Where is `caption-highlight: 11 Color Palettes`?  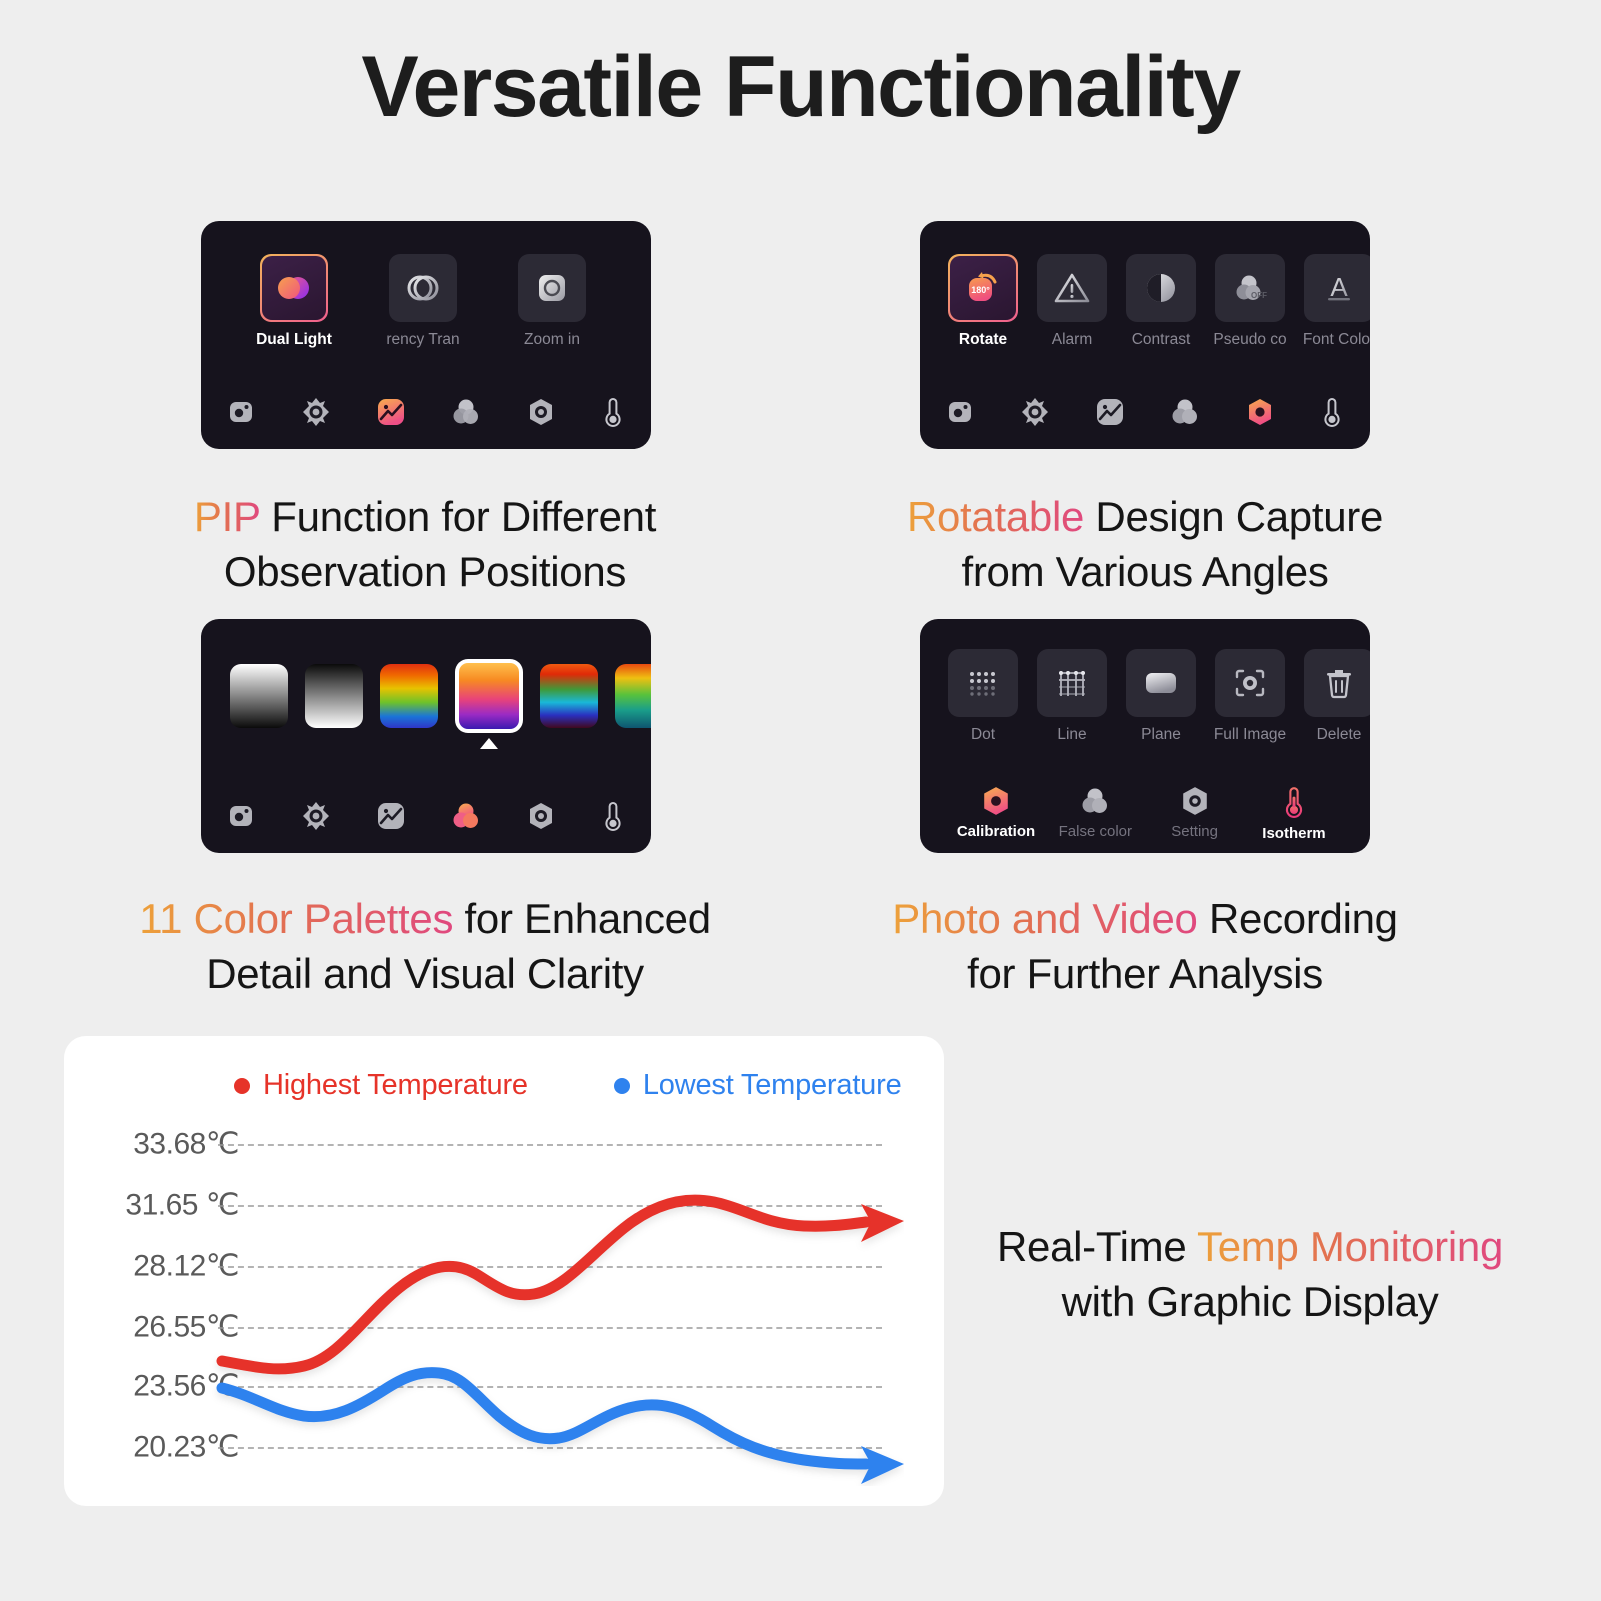 caption-highlight: 11 Color Palettes is located at coordinates (296, 918).